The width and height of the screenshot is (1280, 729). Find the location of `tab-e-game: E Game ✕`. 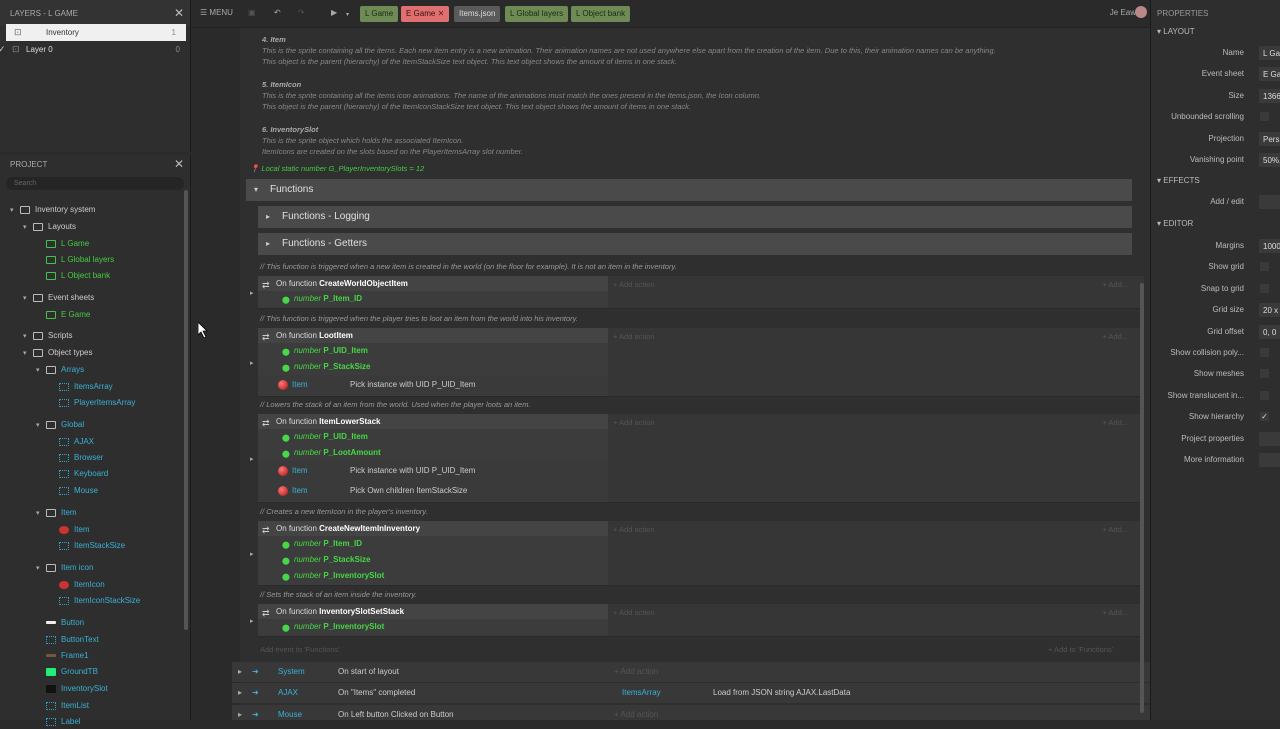

tab-e-game: E Game ✕ is located at coordinates (425, 14).